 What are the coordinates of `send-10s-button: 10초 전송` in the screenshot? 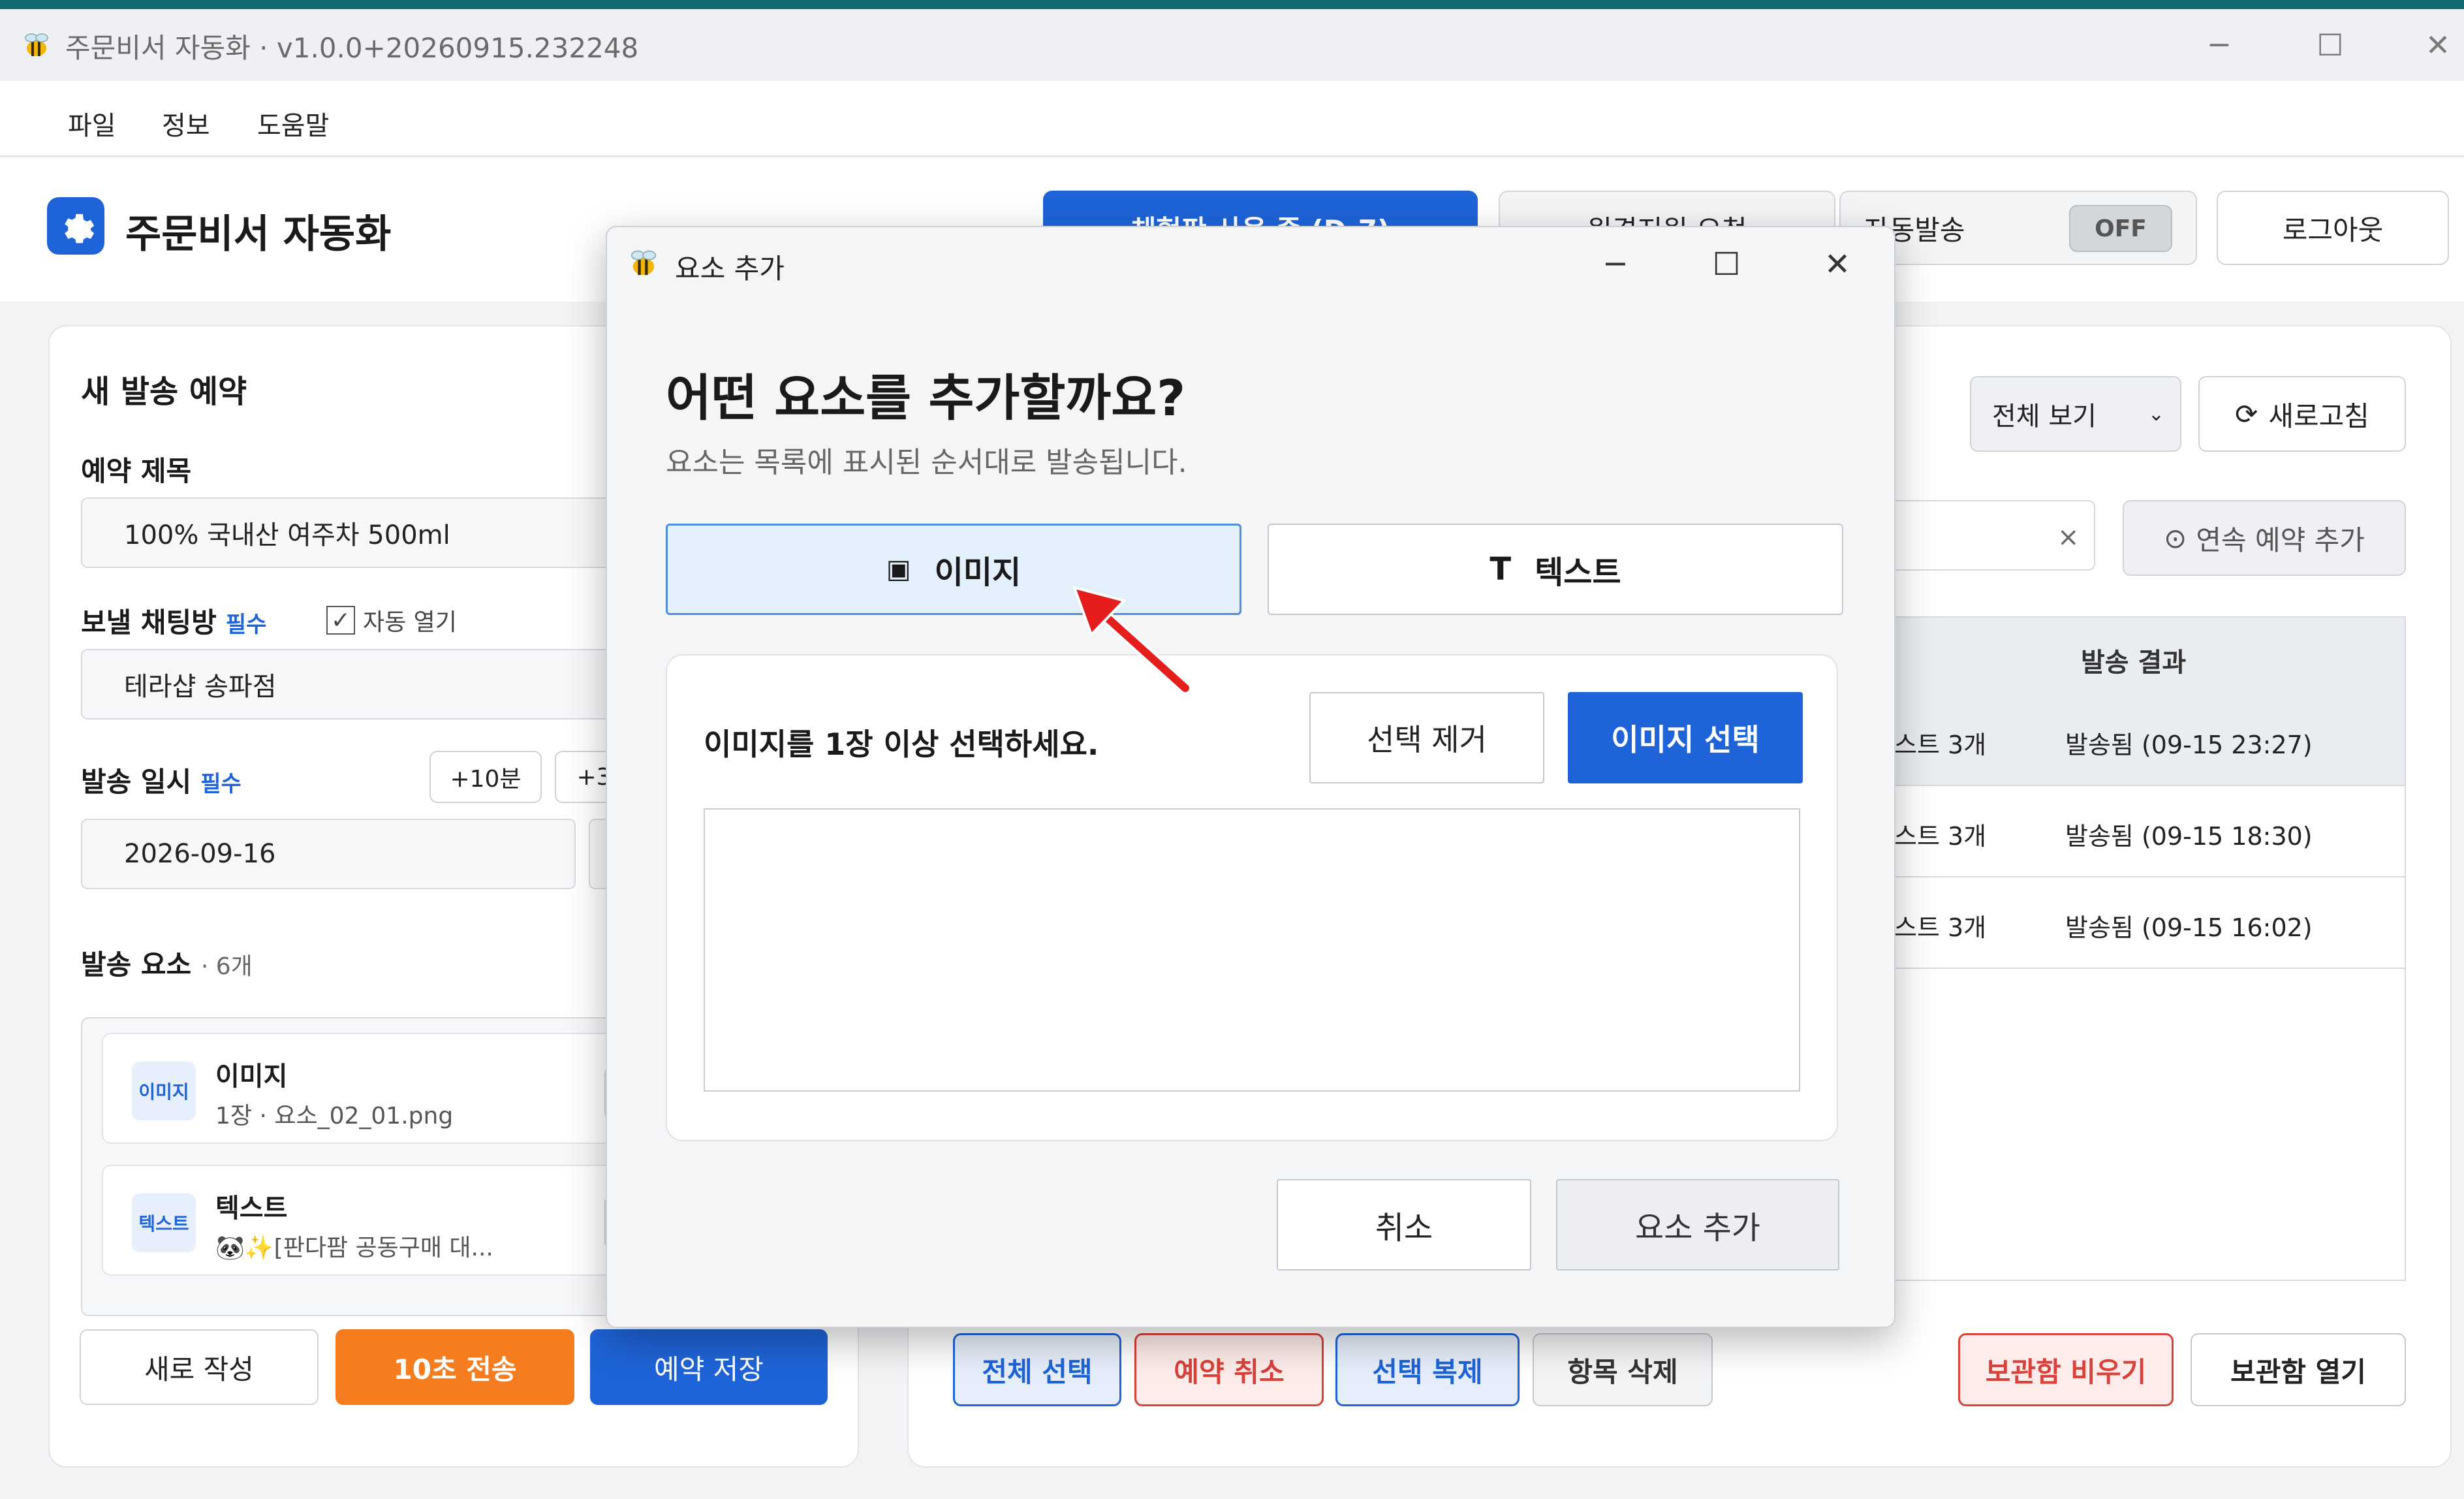 It's located at (454, 1367).